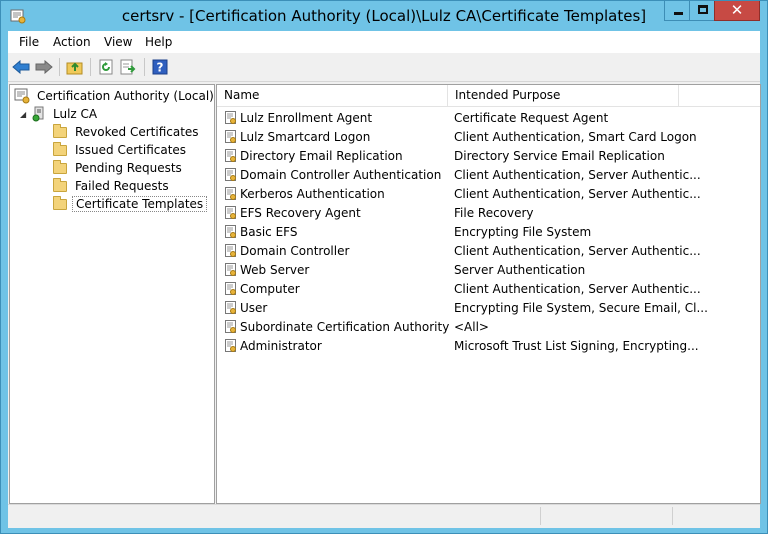 The width and height of the screenshot is (768, 534). I want to click on tree-folder-label: Certificate Templates, so click(140, 204).